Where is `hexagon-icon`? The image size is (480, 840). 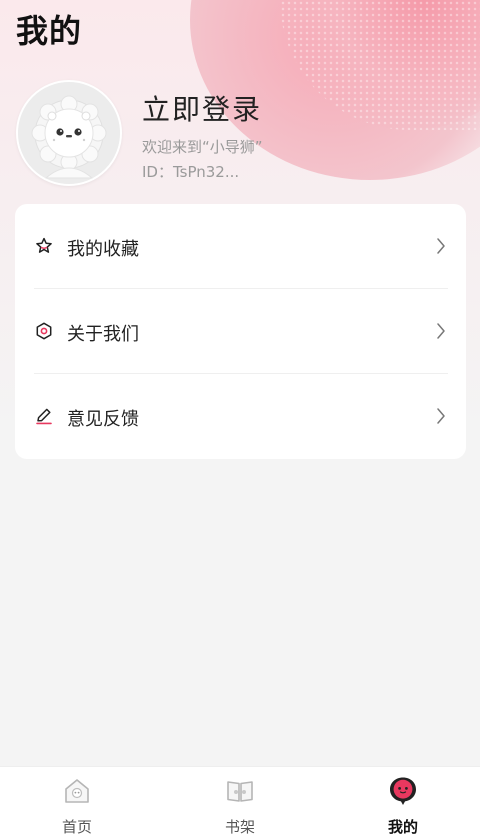
hexagon-icon is located at coordinates (44, 331).